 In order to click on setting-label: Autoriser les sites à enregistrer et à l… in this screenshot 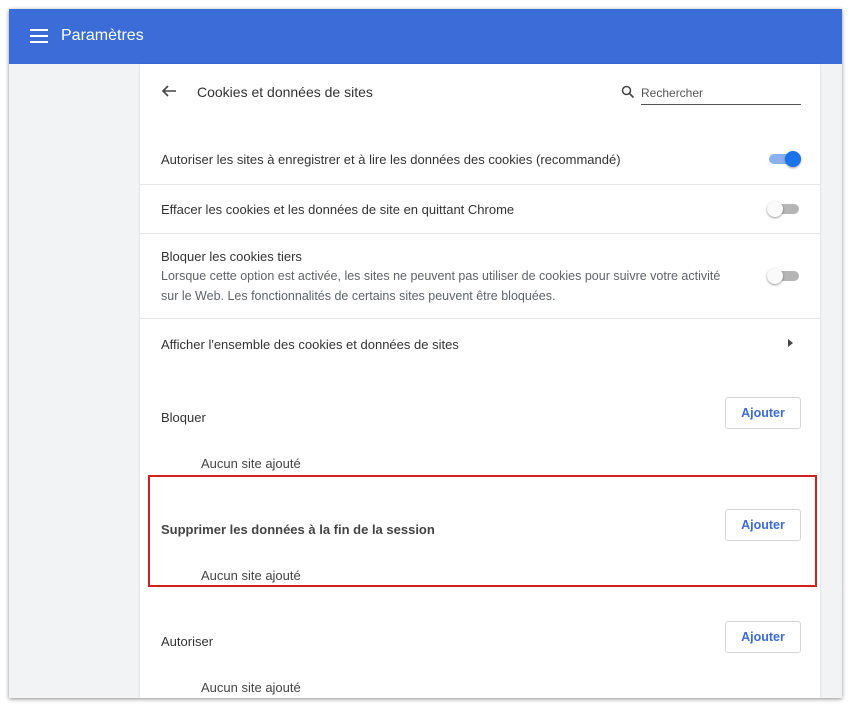, I will do `click(391, 159)`.